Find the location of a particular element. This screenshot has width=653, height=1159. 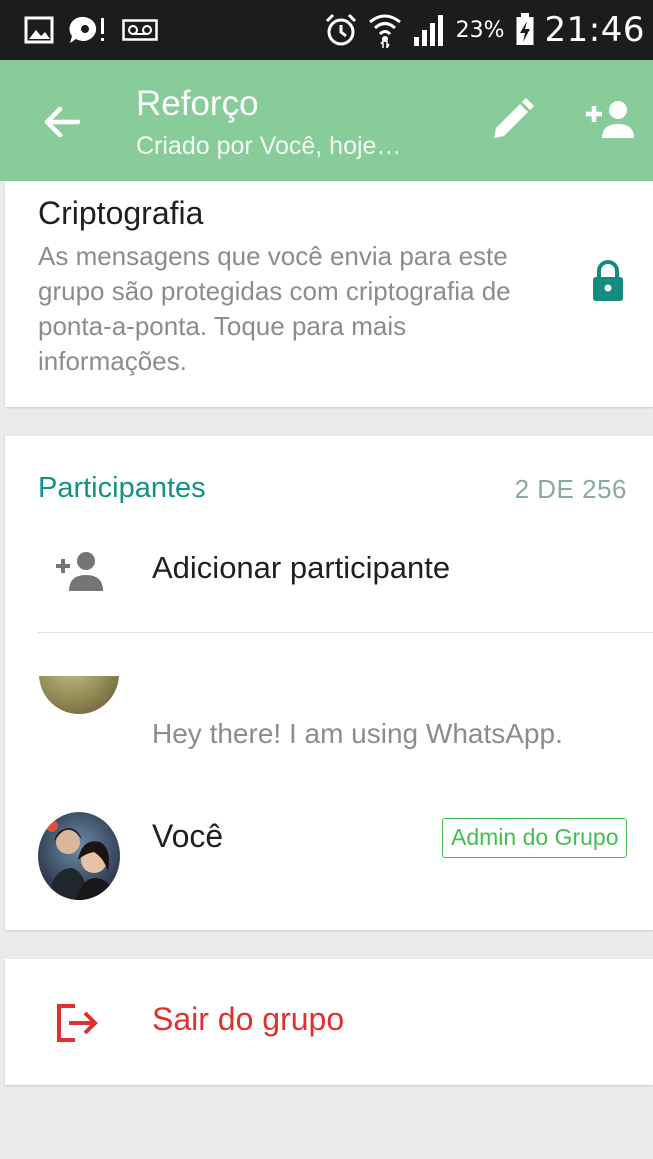

exit-icon is located at coordinates (77, 1023).